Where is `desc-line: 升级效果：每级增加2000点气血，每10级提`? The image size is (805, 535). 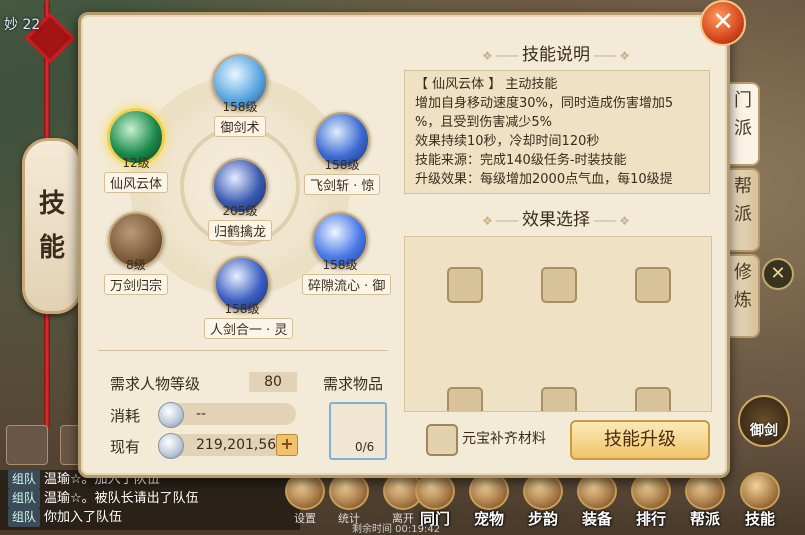
desc-line: 升级效果：每级增加2000点气血，每10级提 is located at coordinates (544, 179).